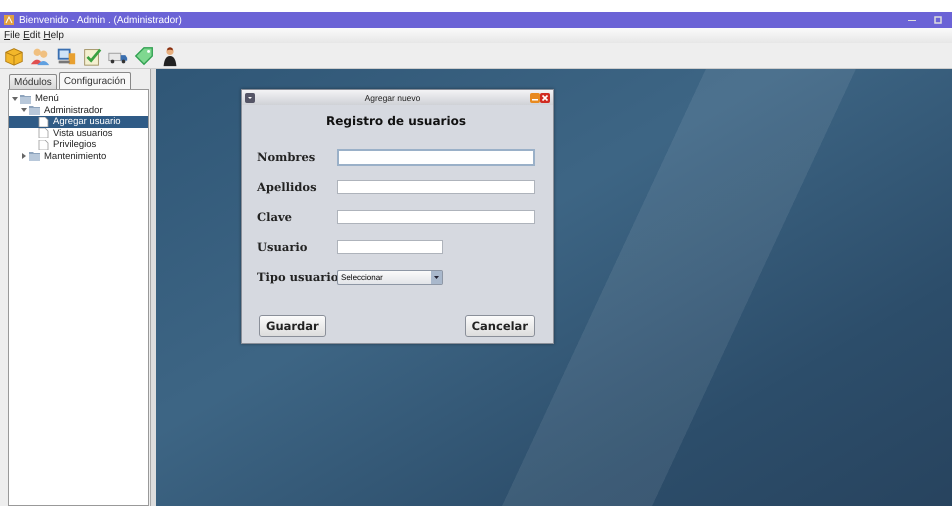  I want to click on dialog-title: Agregar nuevo, so click(393, 97).